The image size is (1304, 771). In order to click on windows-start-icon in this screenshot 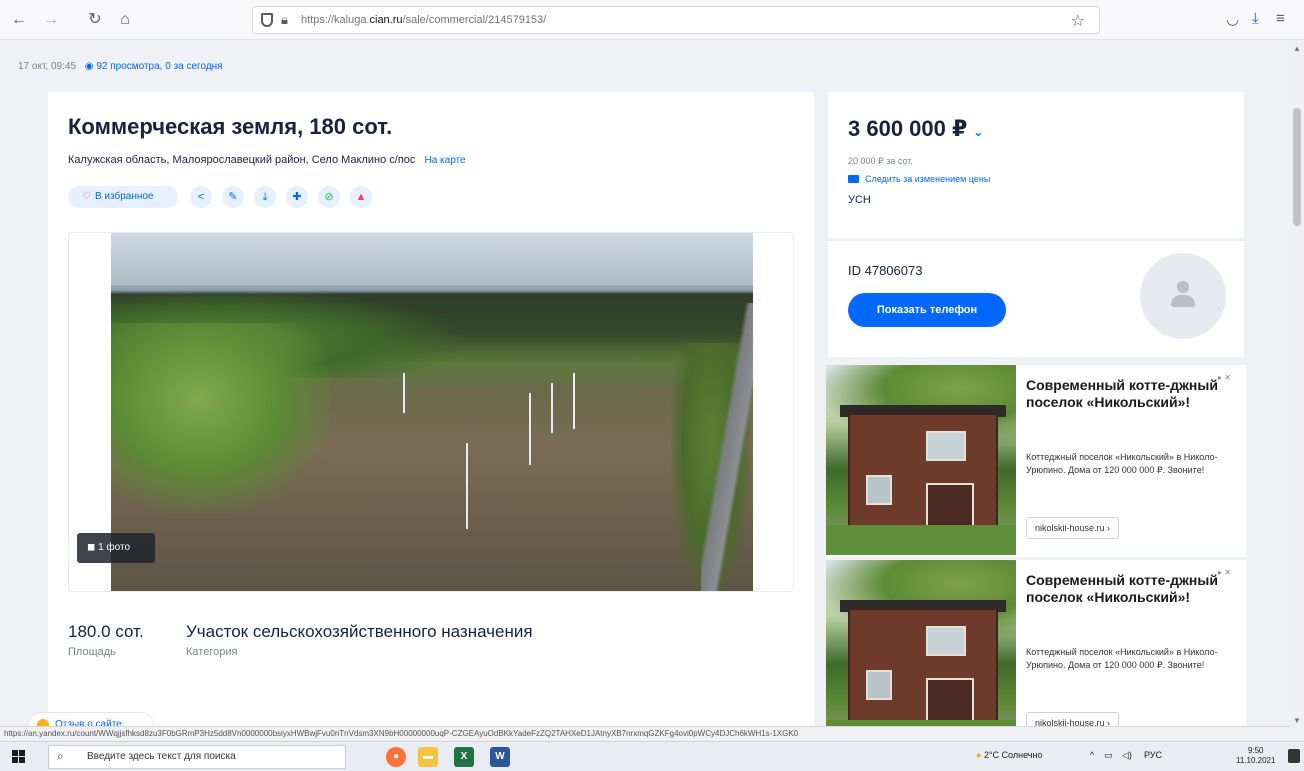, I will do `click(19, 757)`.